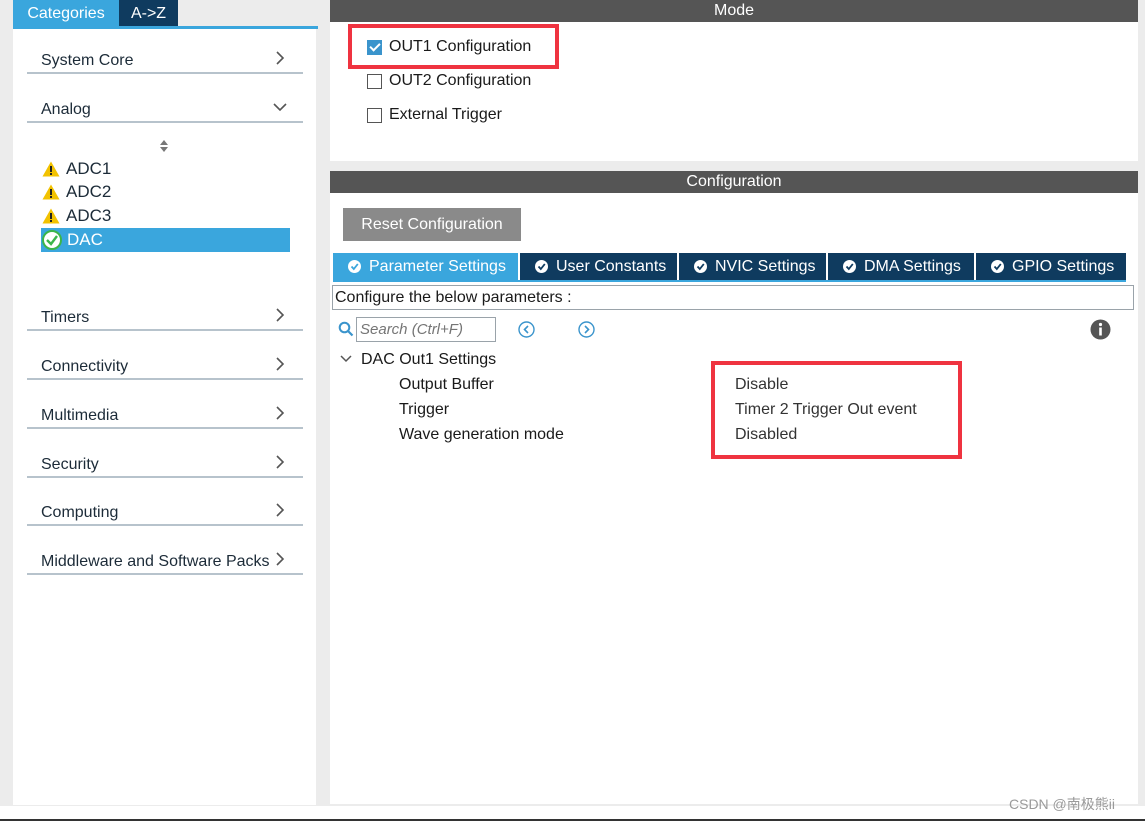 The height and width of the screenshot is (821, 1145). I want to click on tab-a-to-z: A->Z, so click(148, 13).